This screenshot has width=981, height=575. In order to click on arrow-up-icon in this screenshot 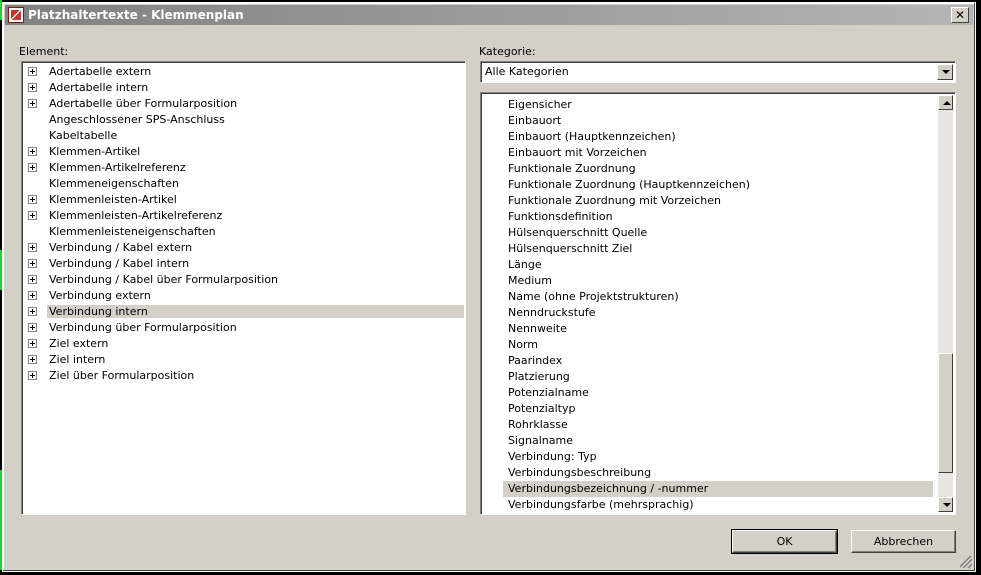, I will do `click(947, 103)`.